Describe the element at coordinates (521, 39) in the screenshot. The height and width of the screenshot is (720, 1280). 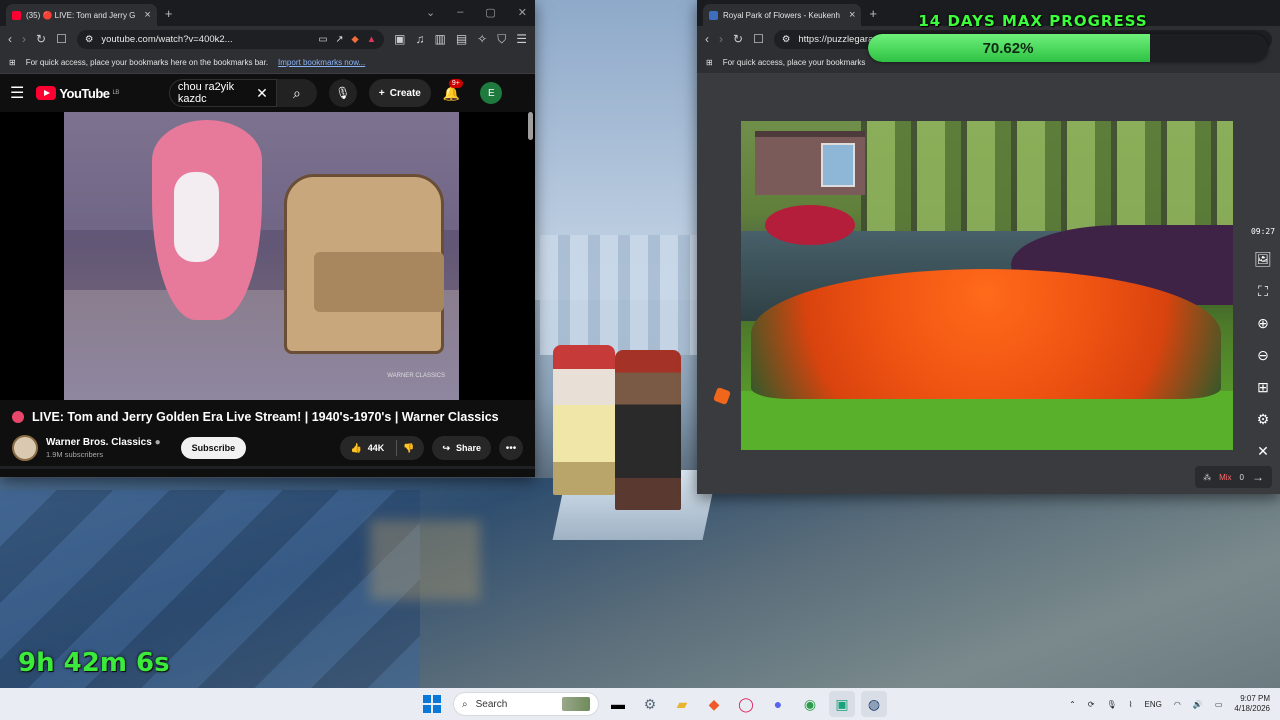
I see `menu-icon: ☰` at that location.